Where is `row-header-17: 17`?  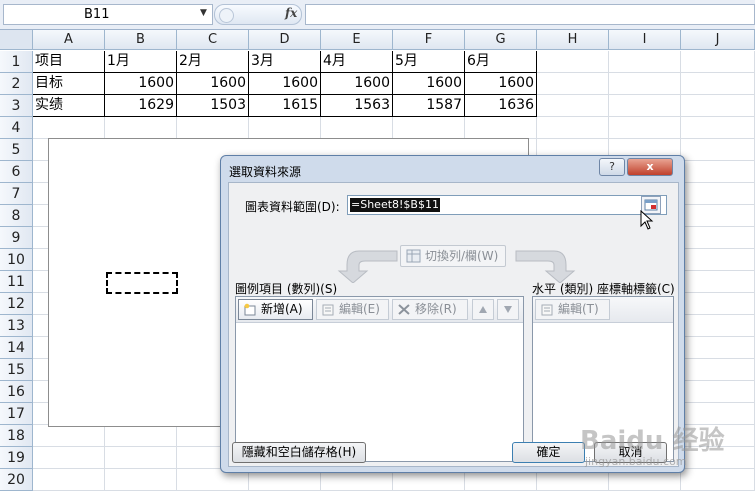
row-header-17: 17 is located at coordinates (16, 414).